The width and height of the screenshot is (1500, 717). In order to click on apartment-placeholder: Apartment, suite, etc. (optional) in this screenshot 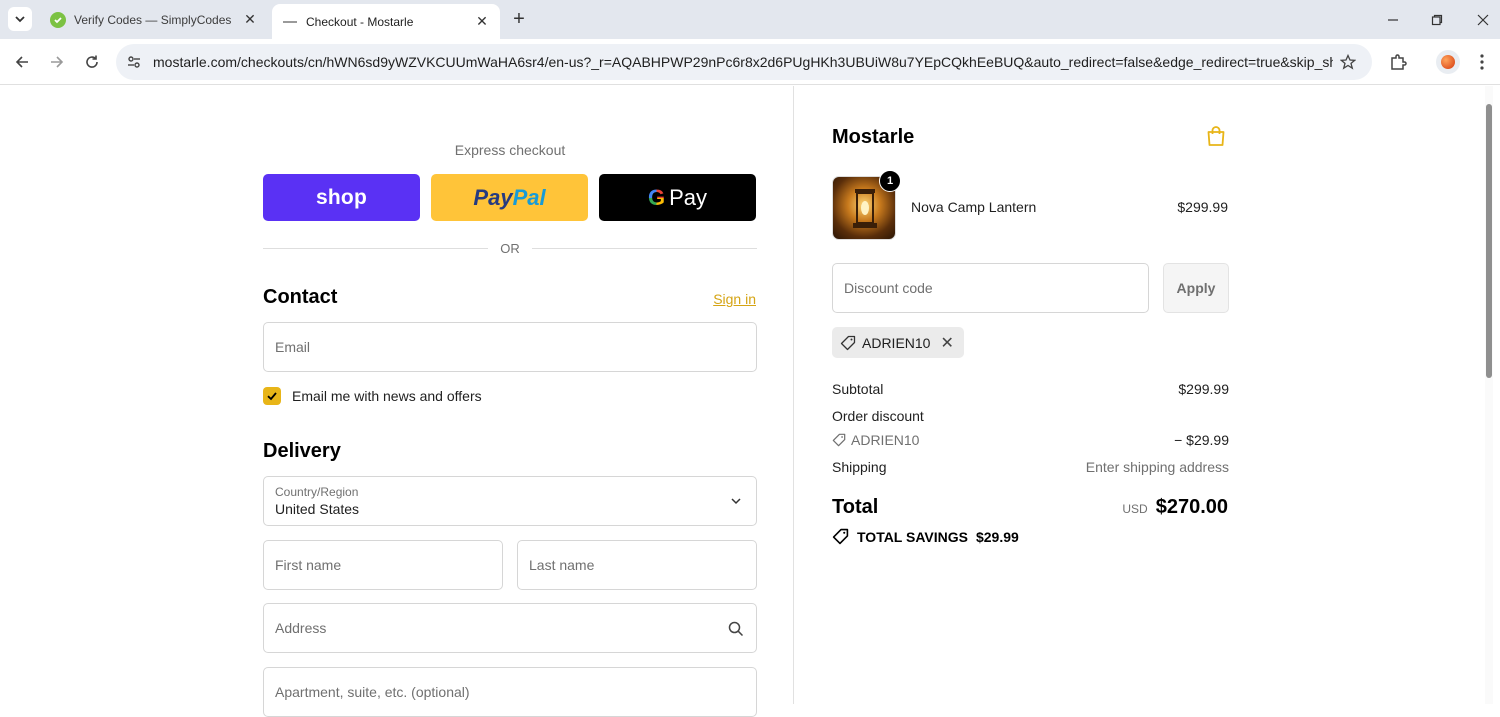, I will do `click(372, 692)`.